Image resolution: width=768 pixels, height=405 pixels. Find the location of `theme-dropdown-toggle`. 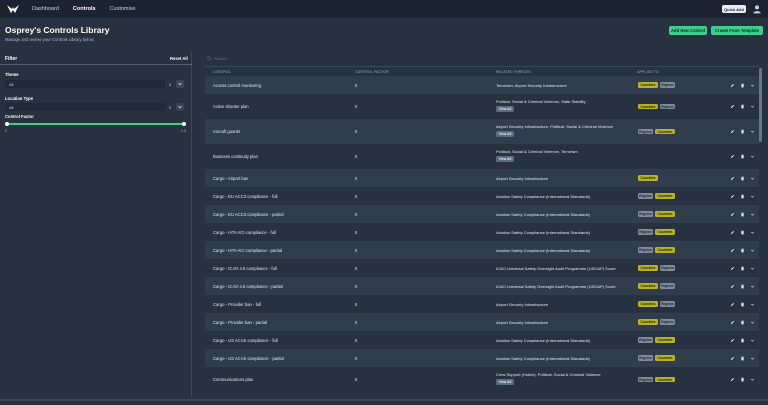

theme-dropdown-toggle is located at coordinates (180, 84).